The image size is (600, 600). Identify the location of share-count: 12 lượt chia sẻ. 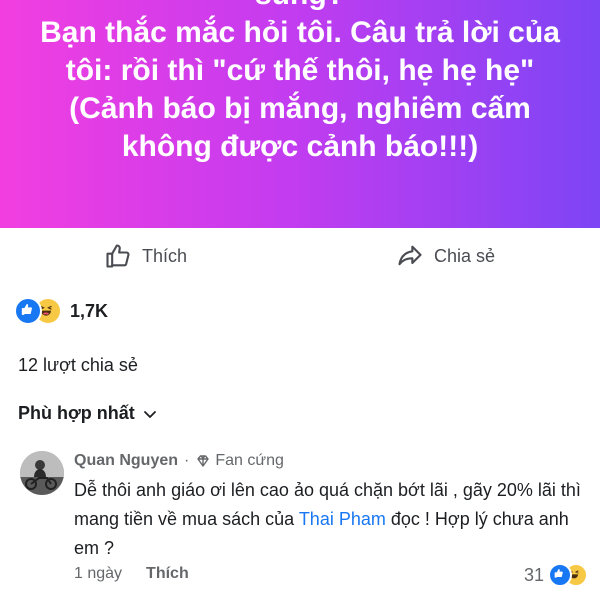
(78, 365).